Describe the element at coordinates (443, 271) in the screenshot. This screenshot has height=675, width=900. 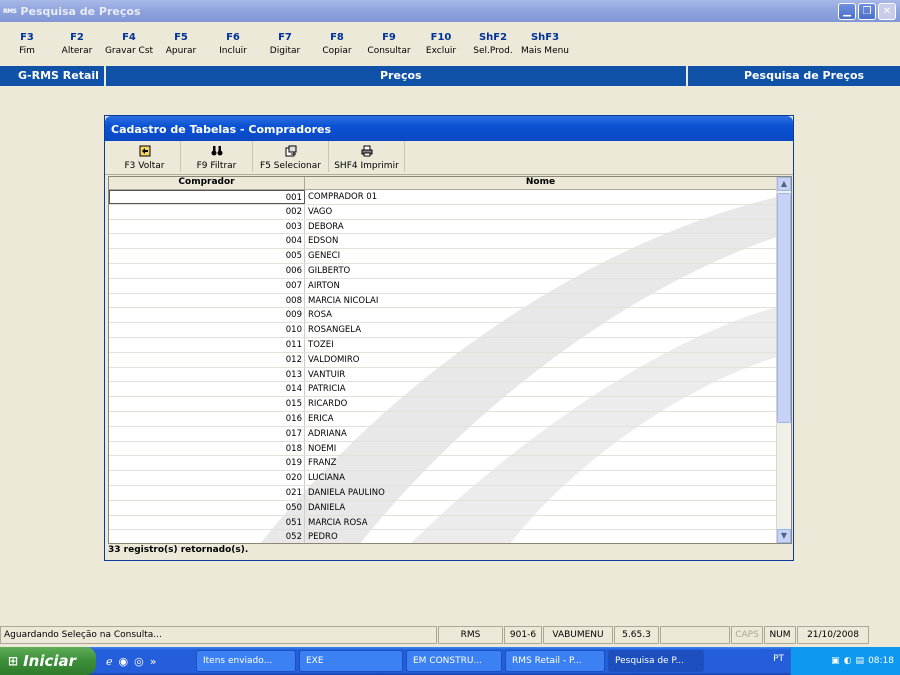
I see `table-row: 006 GILBERTO` at that location.